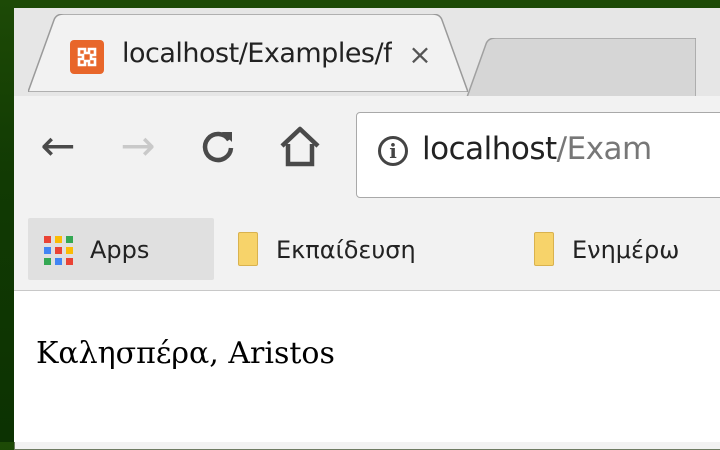  Describe the element at coordinates (489, 149) in the screenshot. I see `url-host: localhost` at that location.